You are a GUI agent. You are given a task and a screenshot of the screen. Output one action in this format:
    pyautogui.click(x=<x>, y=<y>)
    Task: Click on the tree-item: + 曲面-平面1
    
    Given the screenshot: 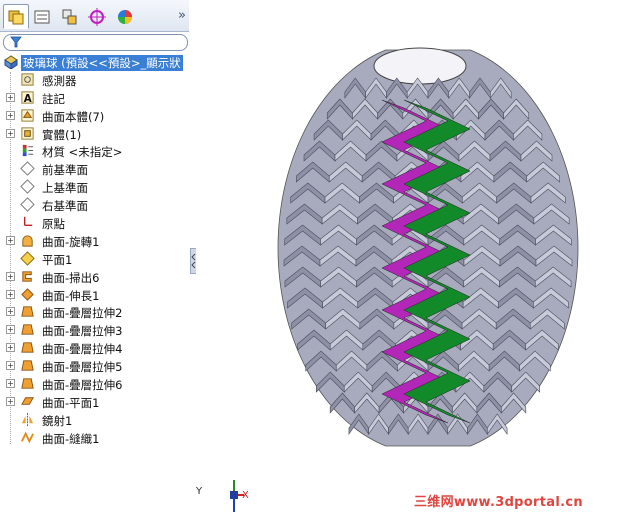 What is the action you would take?
    pyautogui.click(x=94, y=402)
    